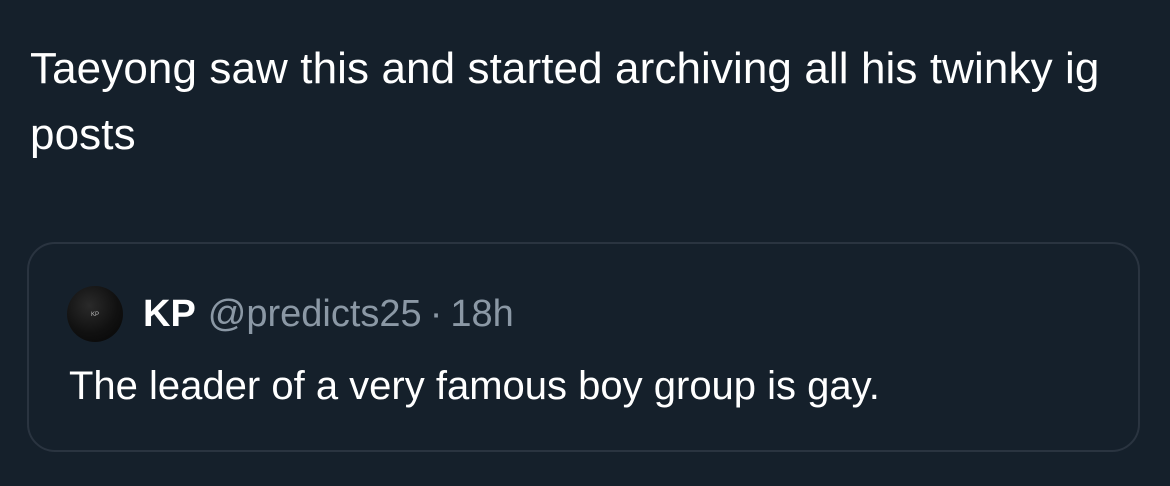  I want to click on tweet-timestamp: 18h, so click(481, 314).